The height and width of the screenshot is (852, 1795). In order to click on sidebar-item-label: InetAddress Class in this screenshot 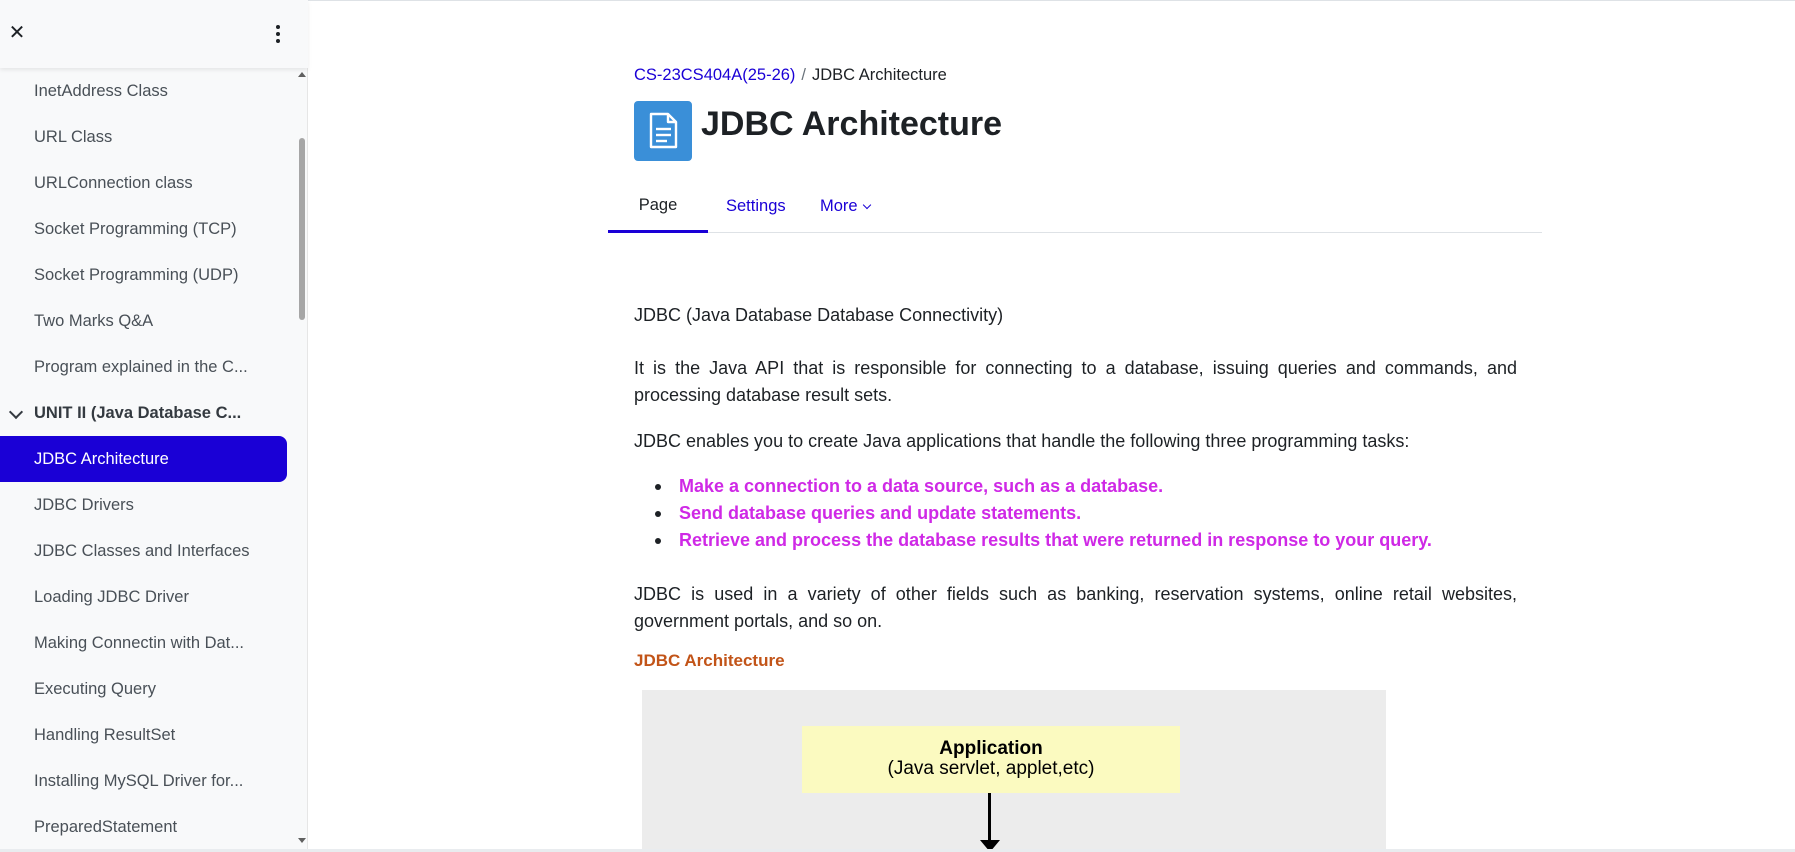, I will do `click(101, 90)`.